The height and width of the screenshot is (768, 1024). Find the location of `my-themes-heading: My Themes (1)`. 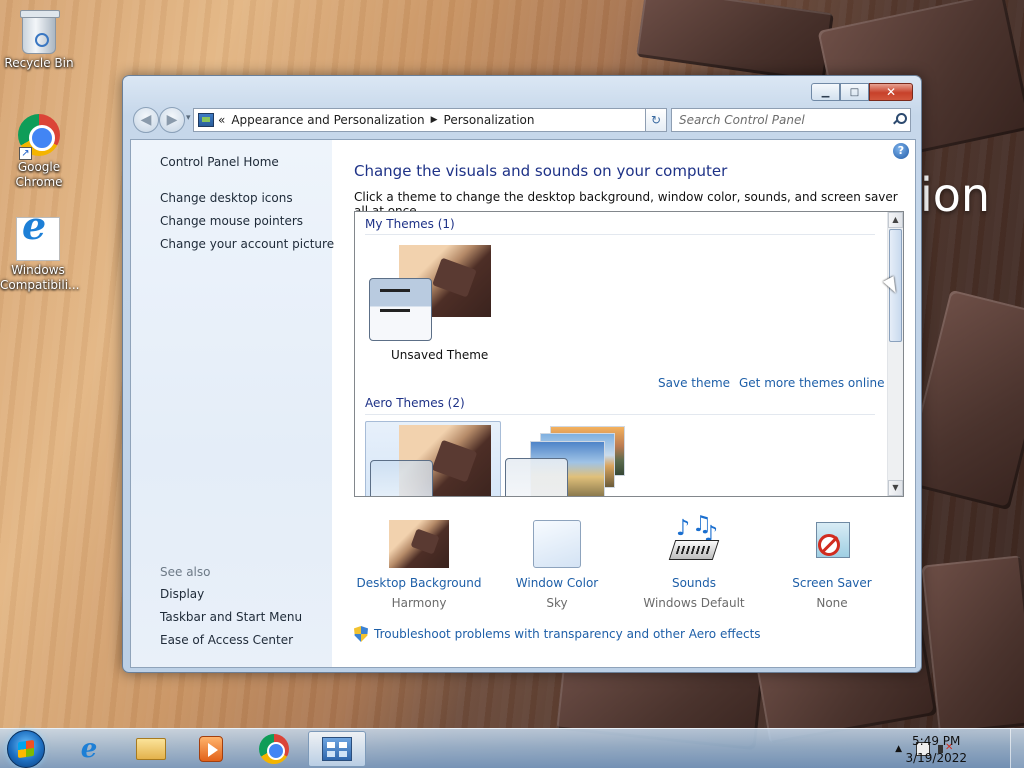

my-themes-heading: My Themes (1) is located at coordinates (410, 224).